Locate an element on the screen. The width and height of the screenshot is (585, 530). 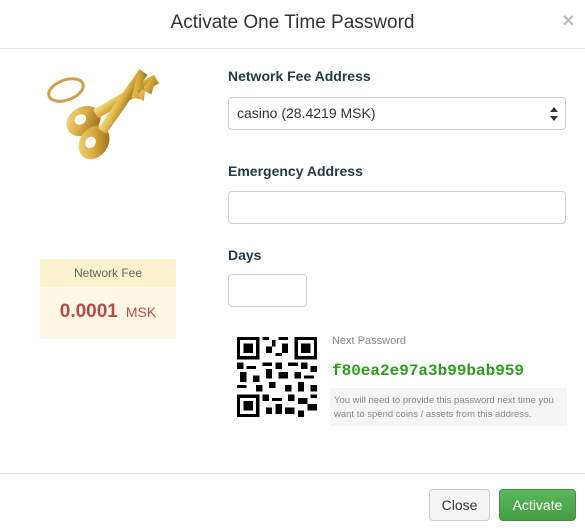
network-fee-address-label: Network Fee Address is located at coordinates (299, 76).